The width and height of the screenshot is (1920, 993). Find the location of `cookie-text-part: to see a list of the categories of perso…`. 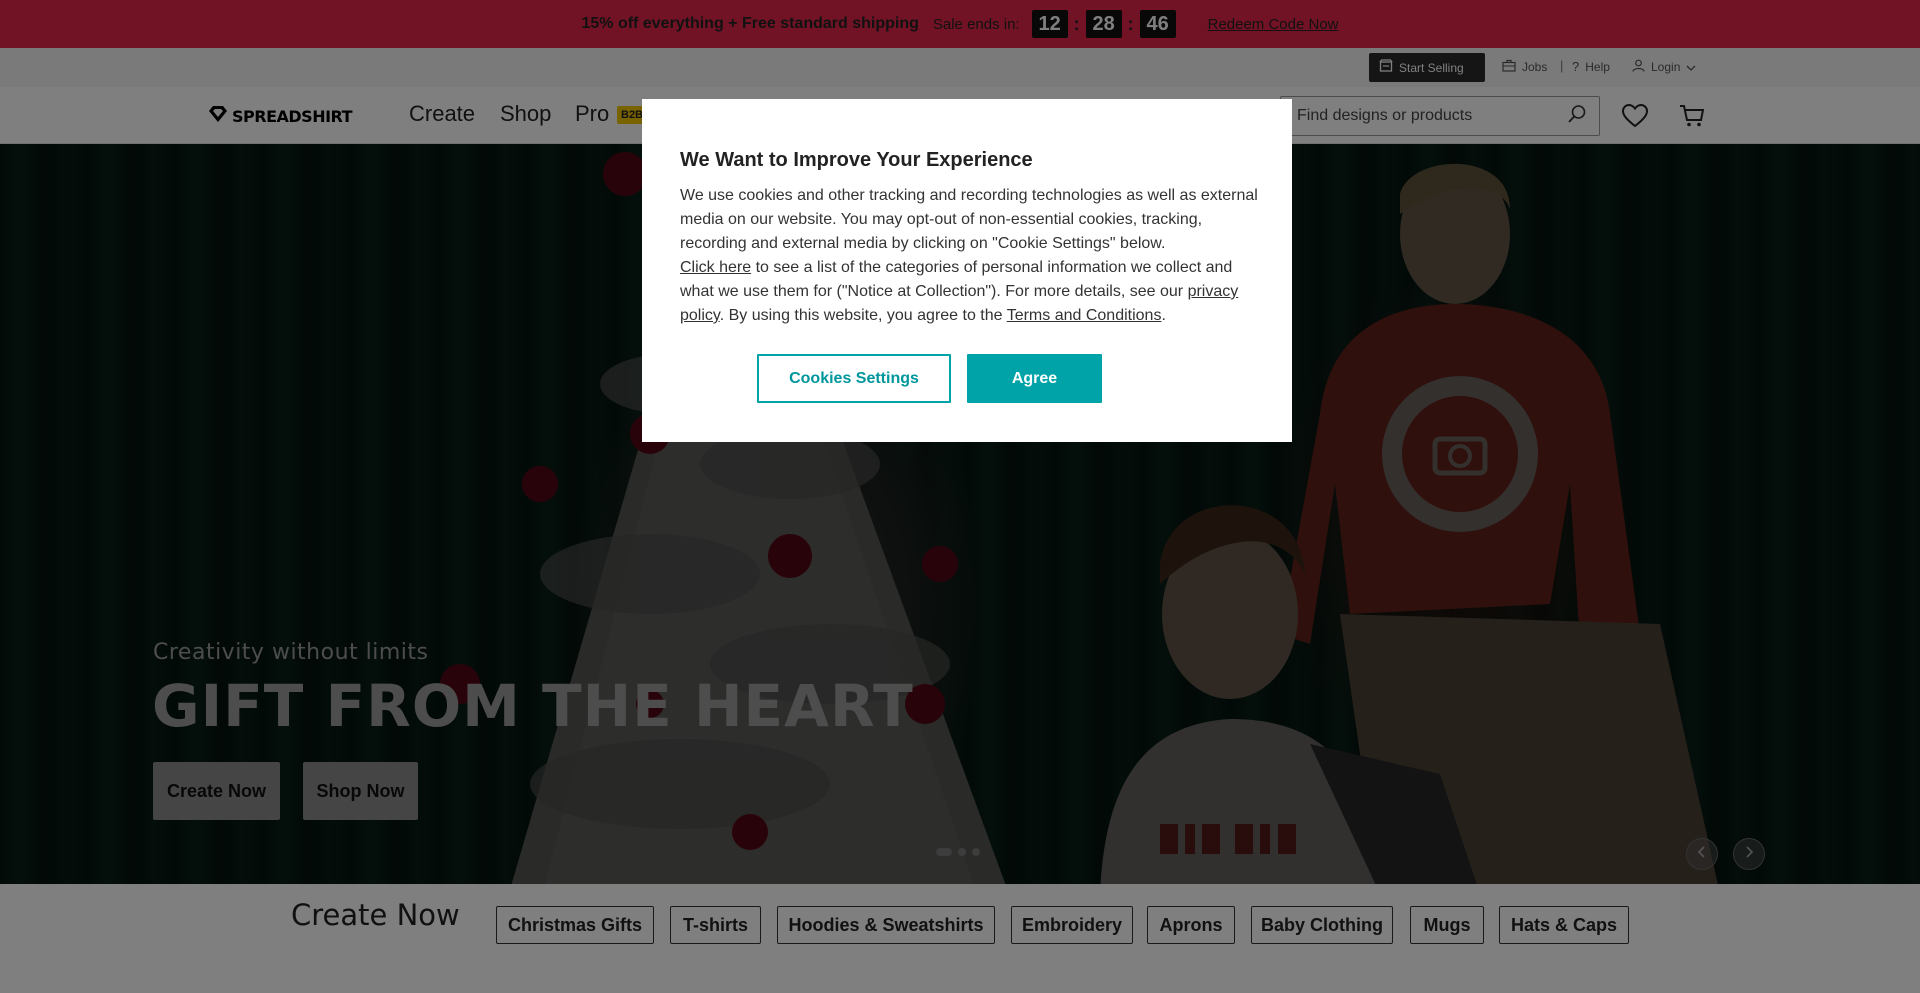

cookie-text-part: to see a list of the categories of perso… is located at coordinates (956, 279).